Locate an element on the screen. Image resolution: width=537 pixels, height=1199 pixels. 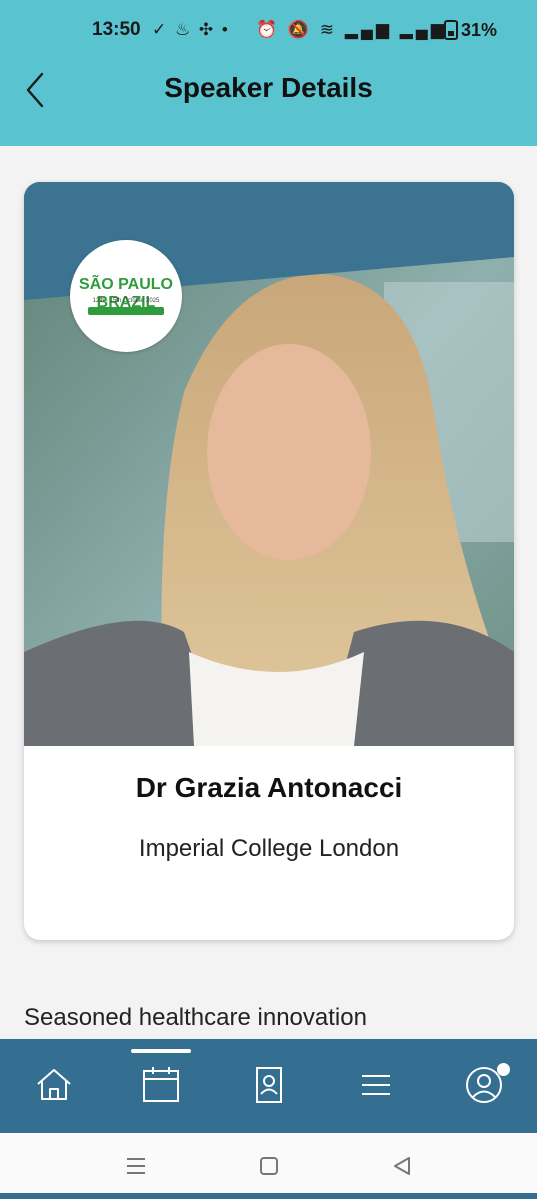
status-bar: 13:50 ✓ ♨ ✣ • ⏰ 🔕 ≋ ▂▄▆ ▂▄▆ 31% is located at coordinates (268, 30).